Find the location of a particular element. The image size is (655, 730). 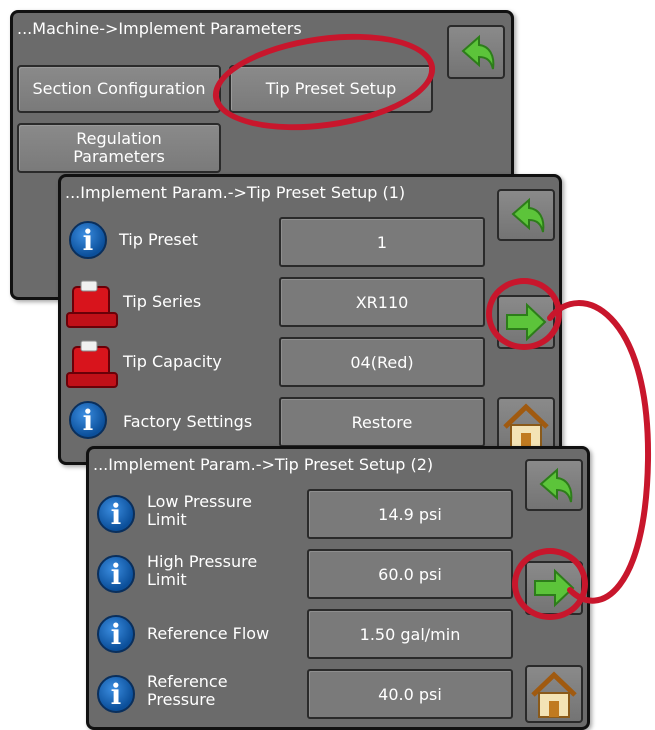

reference-pressure-field: 40.0 psi is located at coordinates (410, 694).